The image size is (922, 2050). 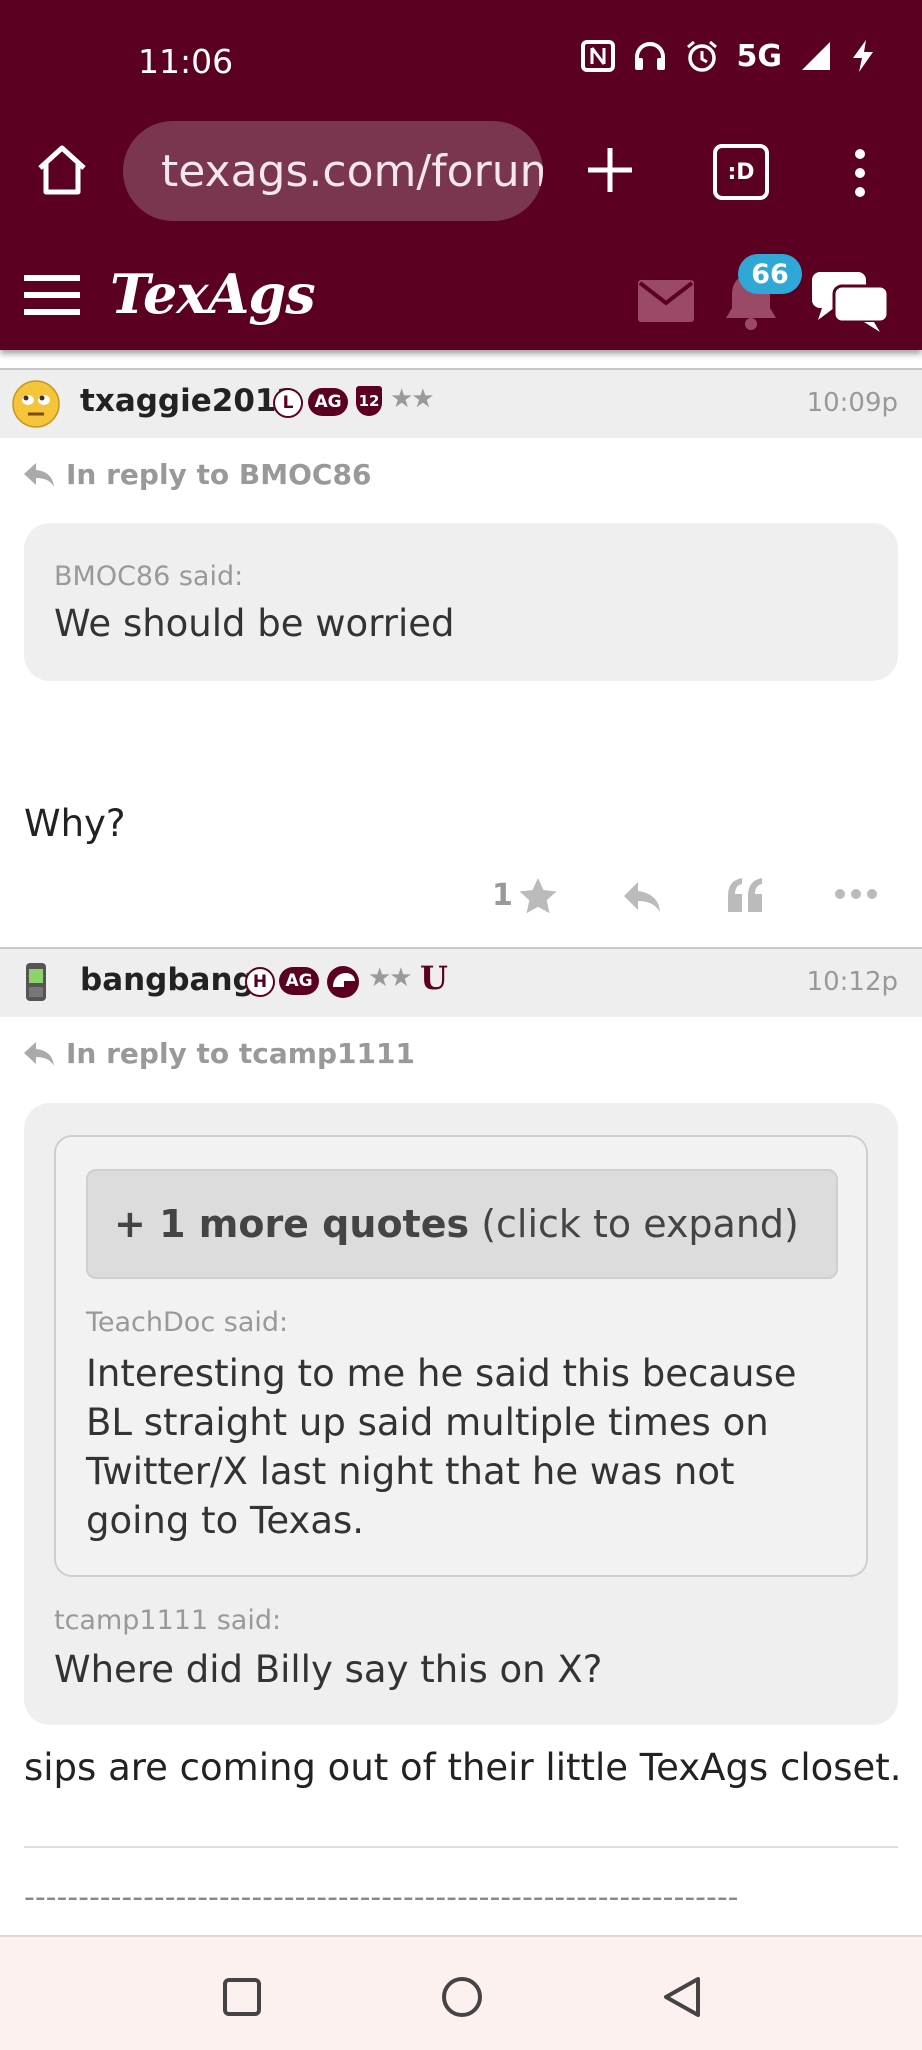 I want to click on site-logo: TexAgs, so click(x=213, y=294).